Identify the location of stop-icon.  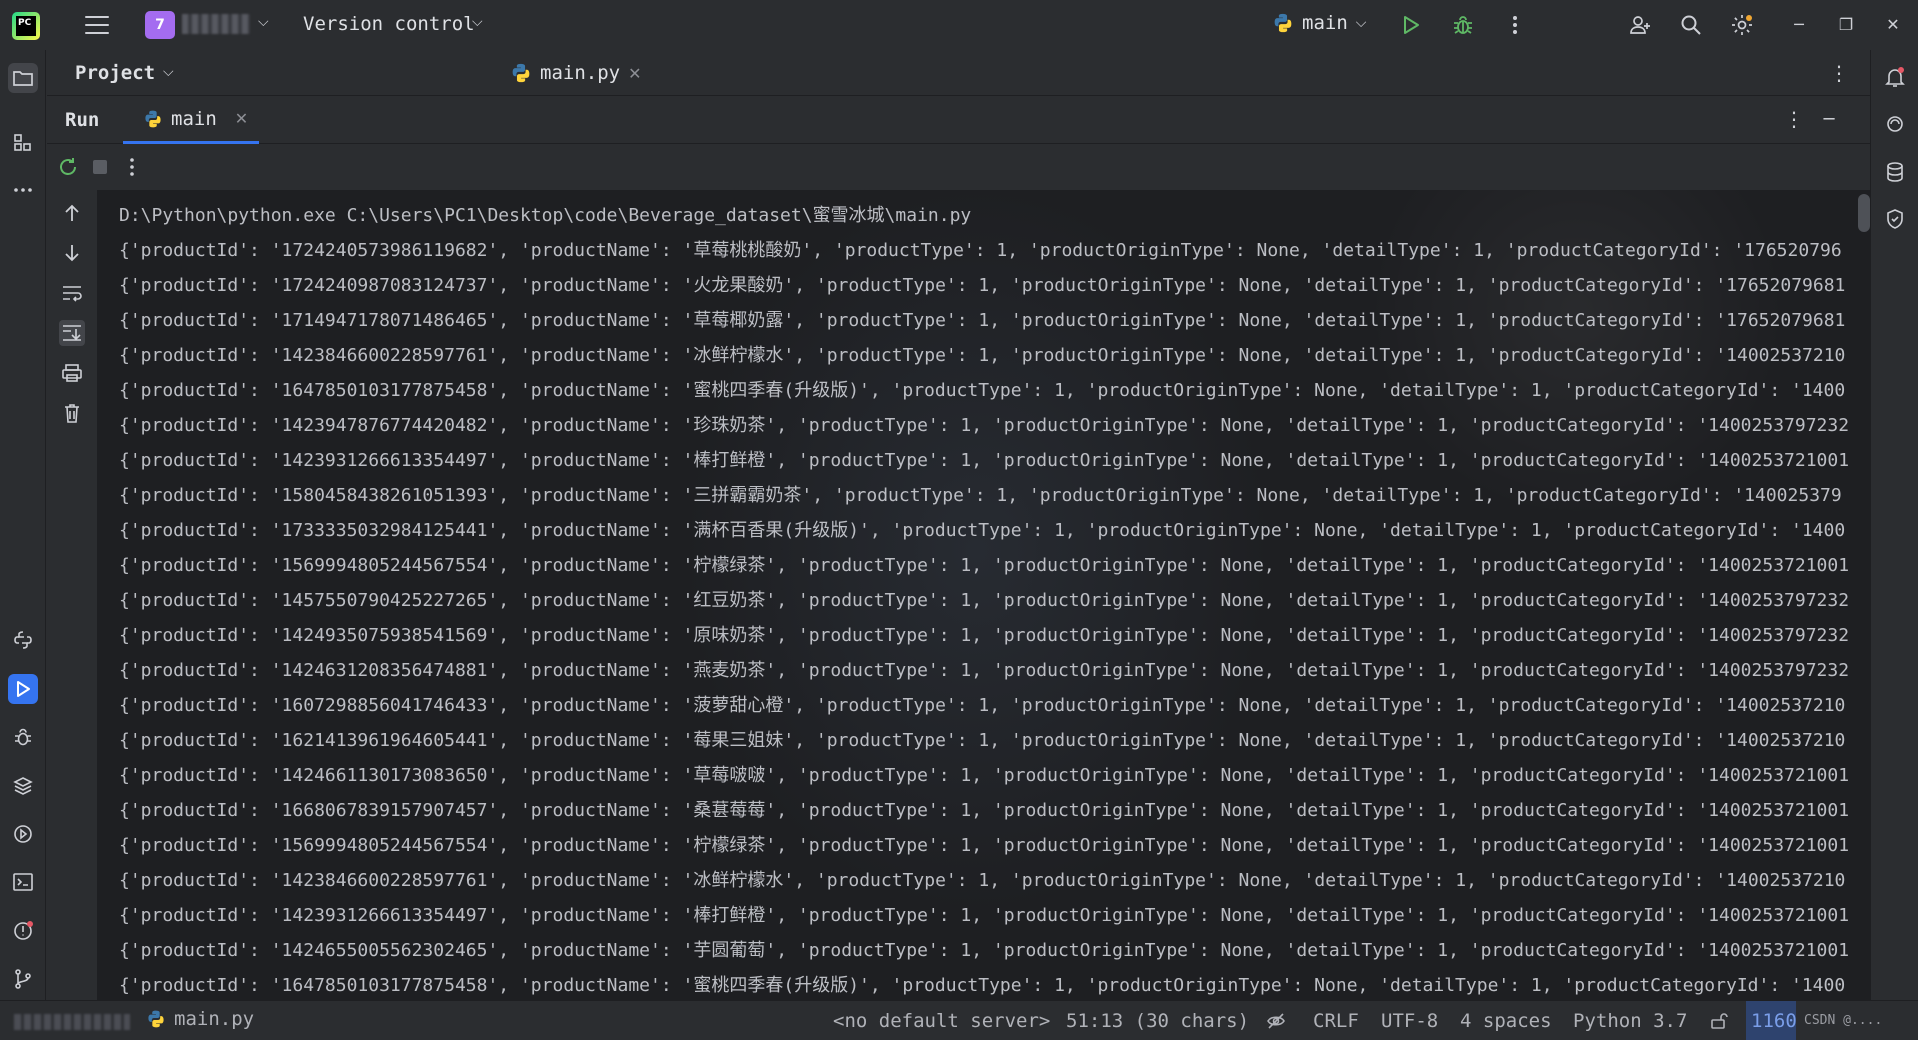
(100, 167).